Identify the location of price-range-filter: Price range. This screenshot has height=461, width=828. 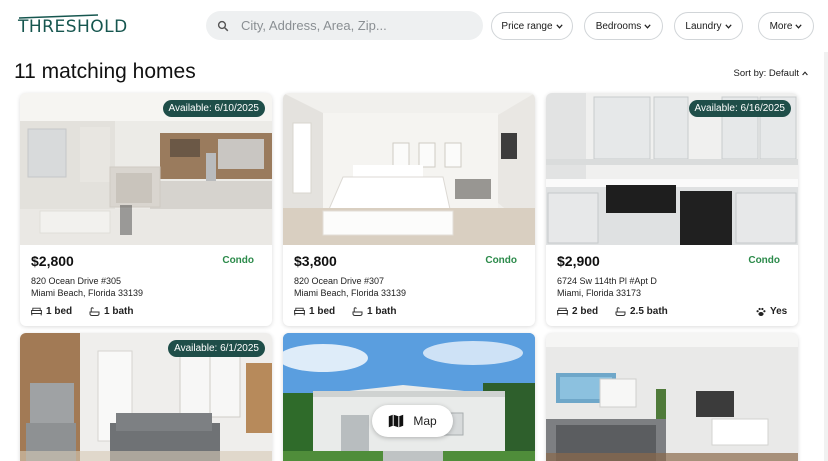
(532, 26).